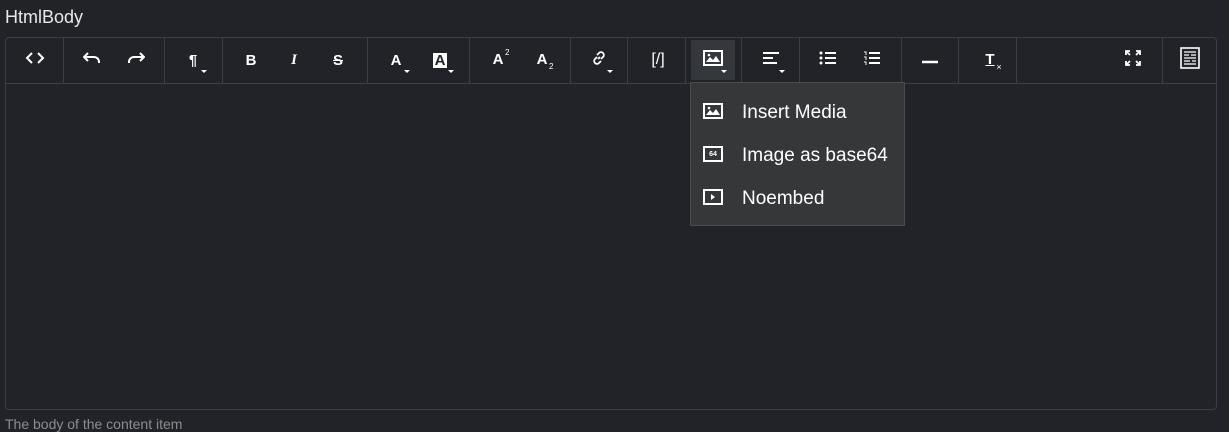 This screenshot has width=1229, height=432. What do you see at coordinates (94, 424) in the screenshot?
I see `field-hint: The body of the content item` at bounding box center [94, 424].